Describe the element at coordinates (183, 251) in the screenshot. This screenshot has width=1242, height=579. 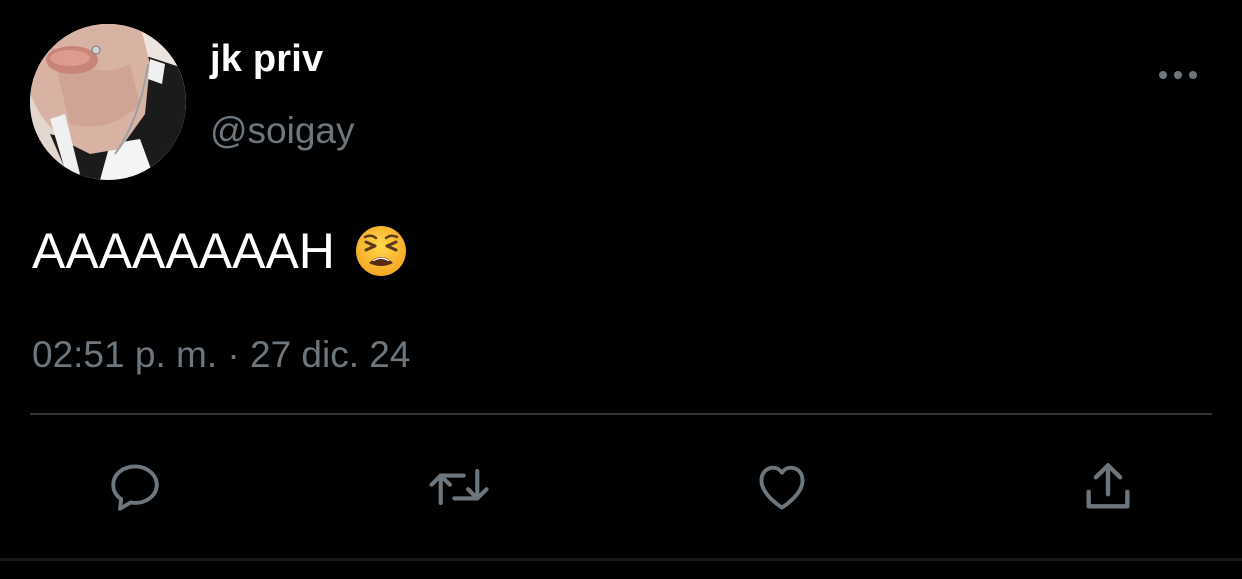
I see `tweet-text-content: AAAAAAAAH` at that location.